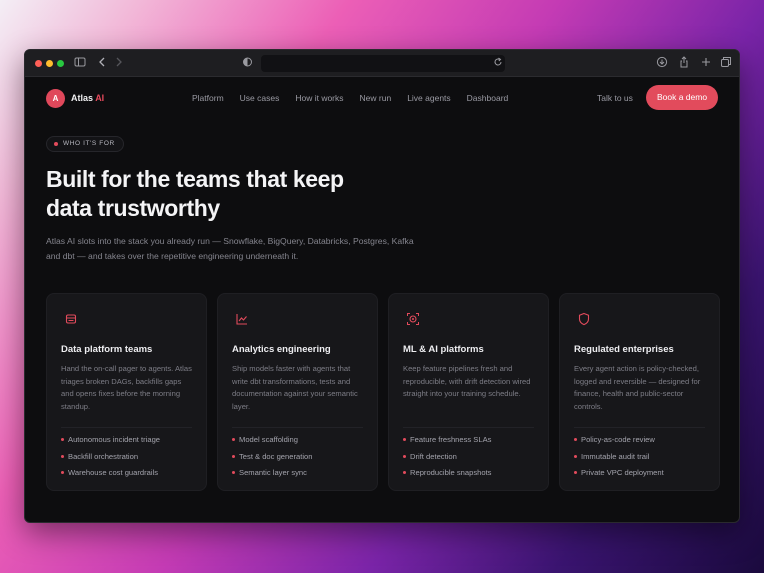 The height and width of the screenshot is (573, 764). I want to click on list-item: Autonomous incident triage, so click(110, 443).